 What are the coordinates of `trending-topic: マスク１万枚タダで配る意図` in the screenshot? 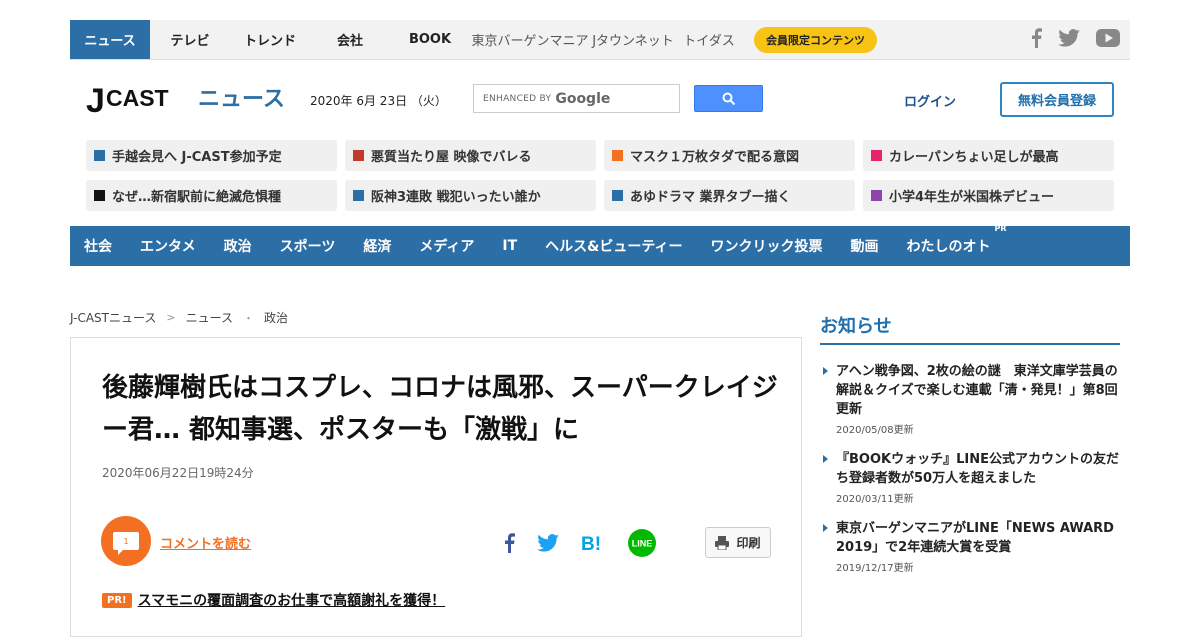 It's located at (729, 155).